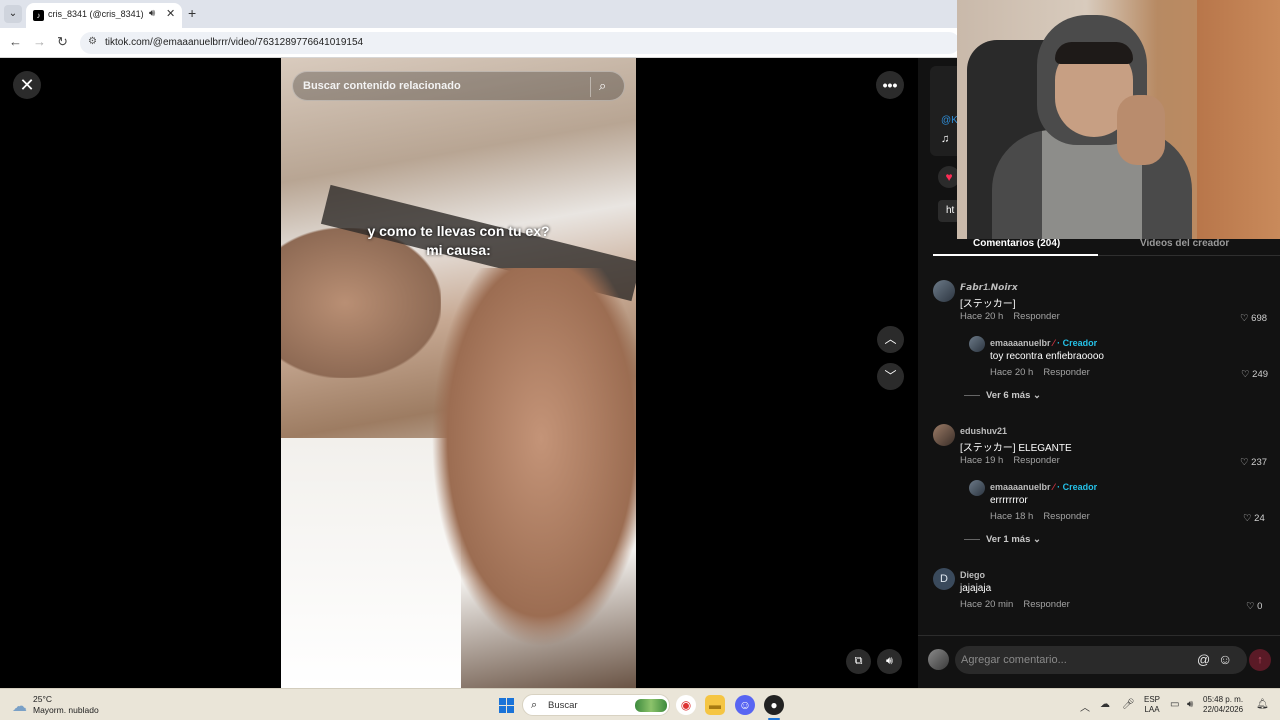  Describe the element at coordinates (1008, 395) in the screenshot. I see `view-more-label: Ver 6 más` at that location.